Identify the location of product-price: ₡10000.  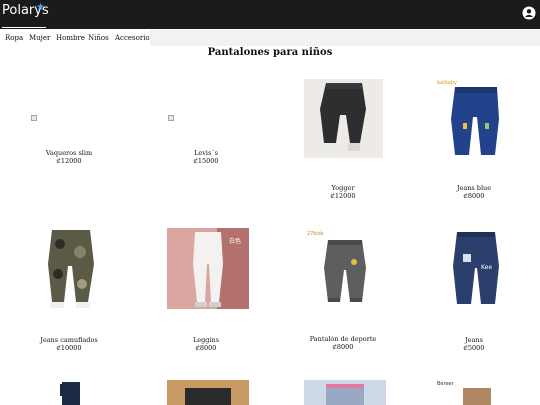
(69, 348).